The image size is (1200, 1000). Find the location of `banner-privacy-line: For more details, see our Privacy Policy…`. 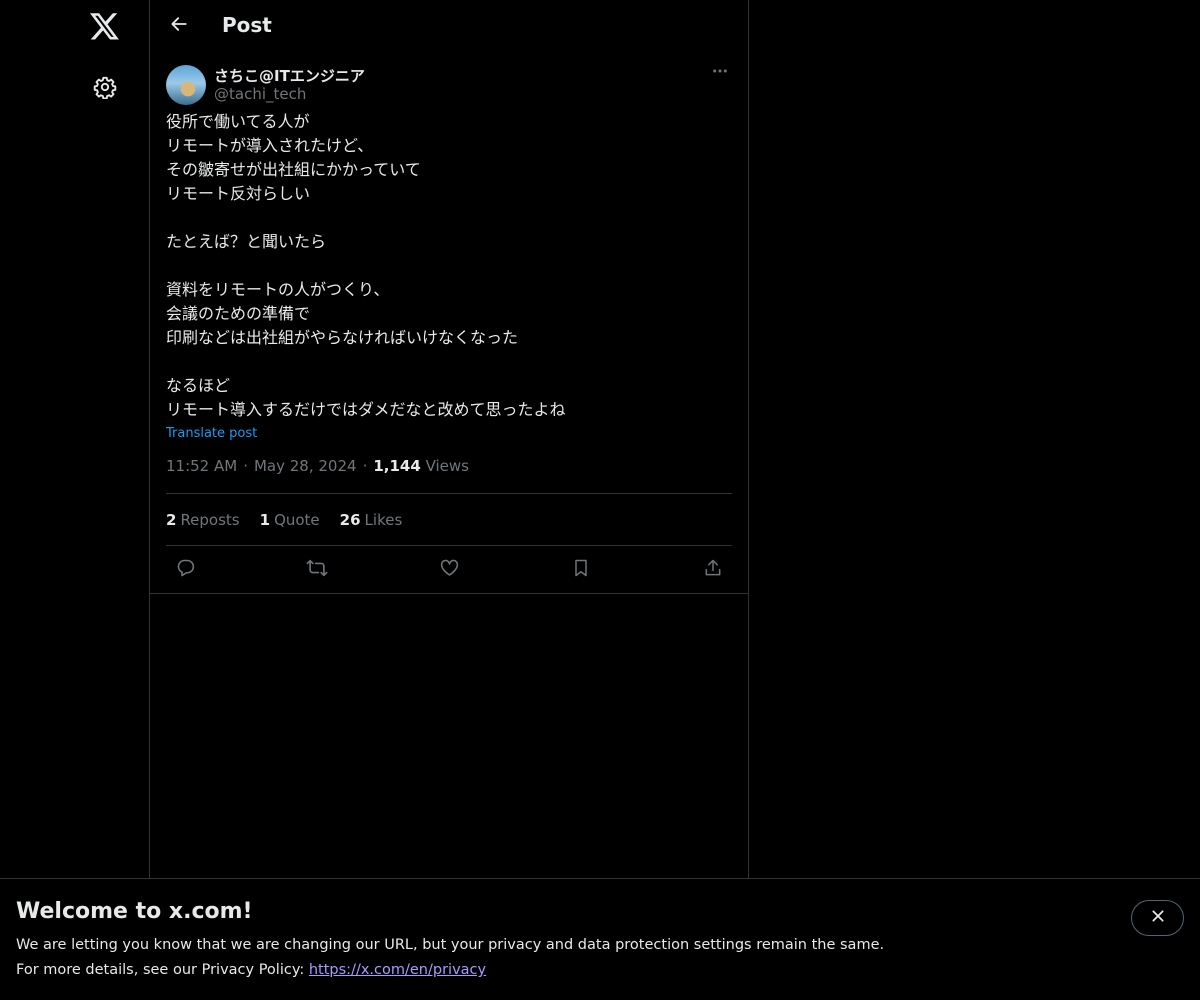

banner-privacy-line: For more details, see our Privacy Policy… is located at coordinates (251, 970).